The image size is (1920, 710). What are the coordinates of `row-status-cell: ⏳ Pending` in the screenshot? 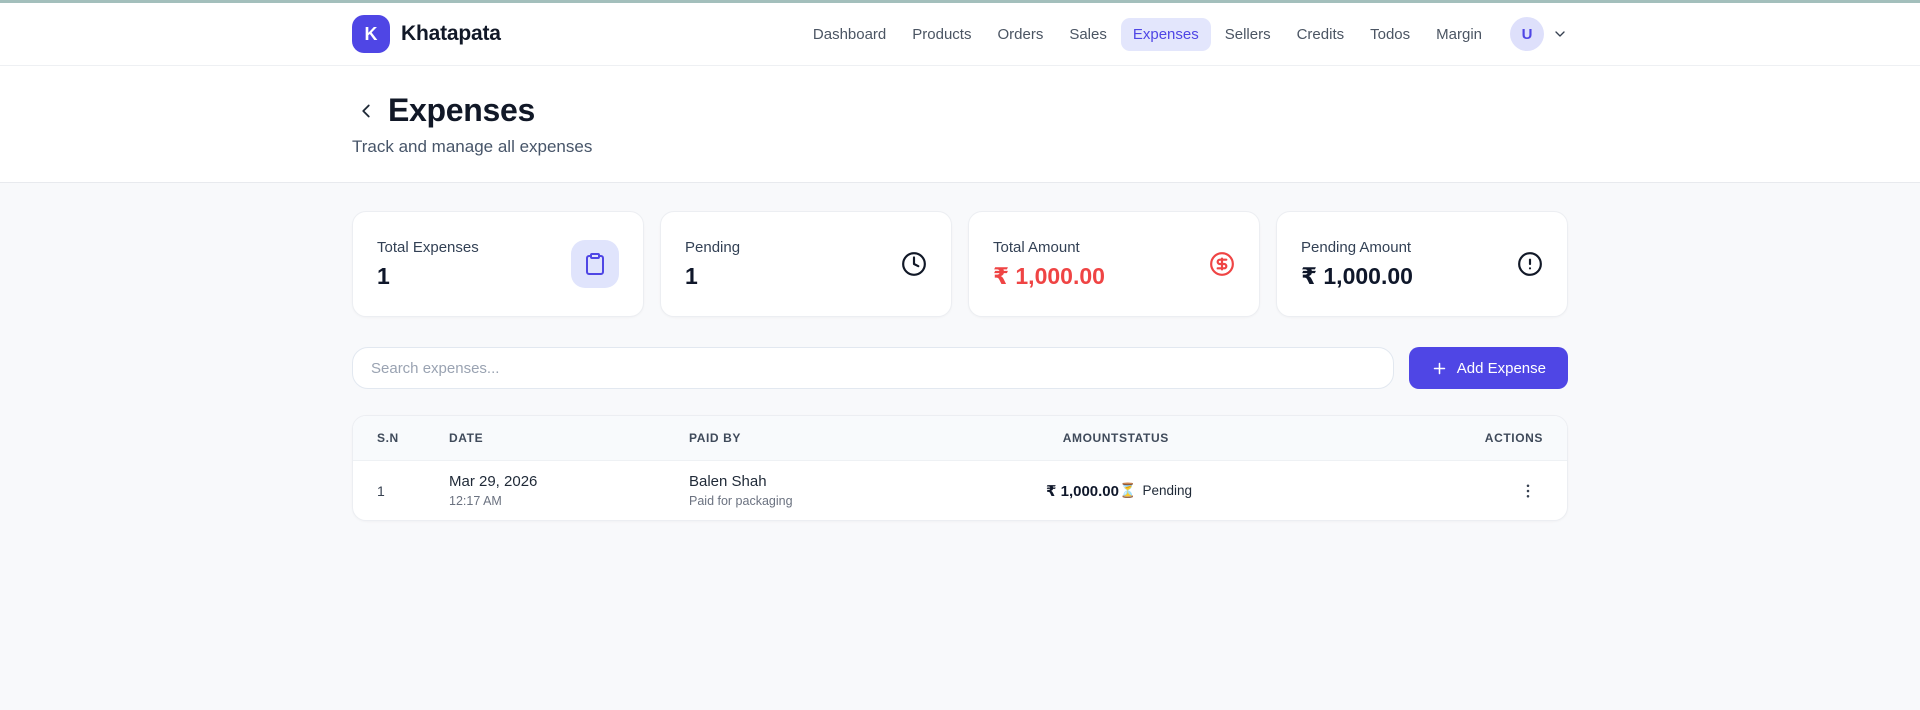 It's located at (1289, 490).